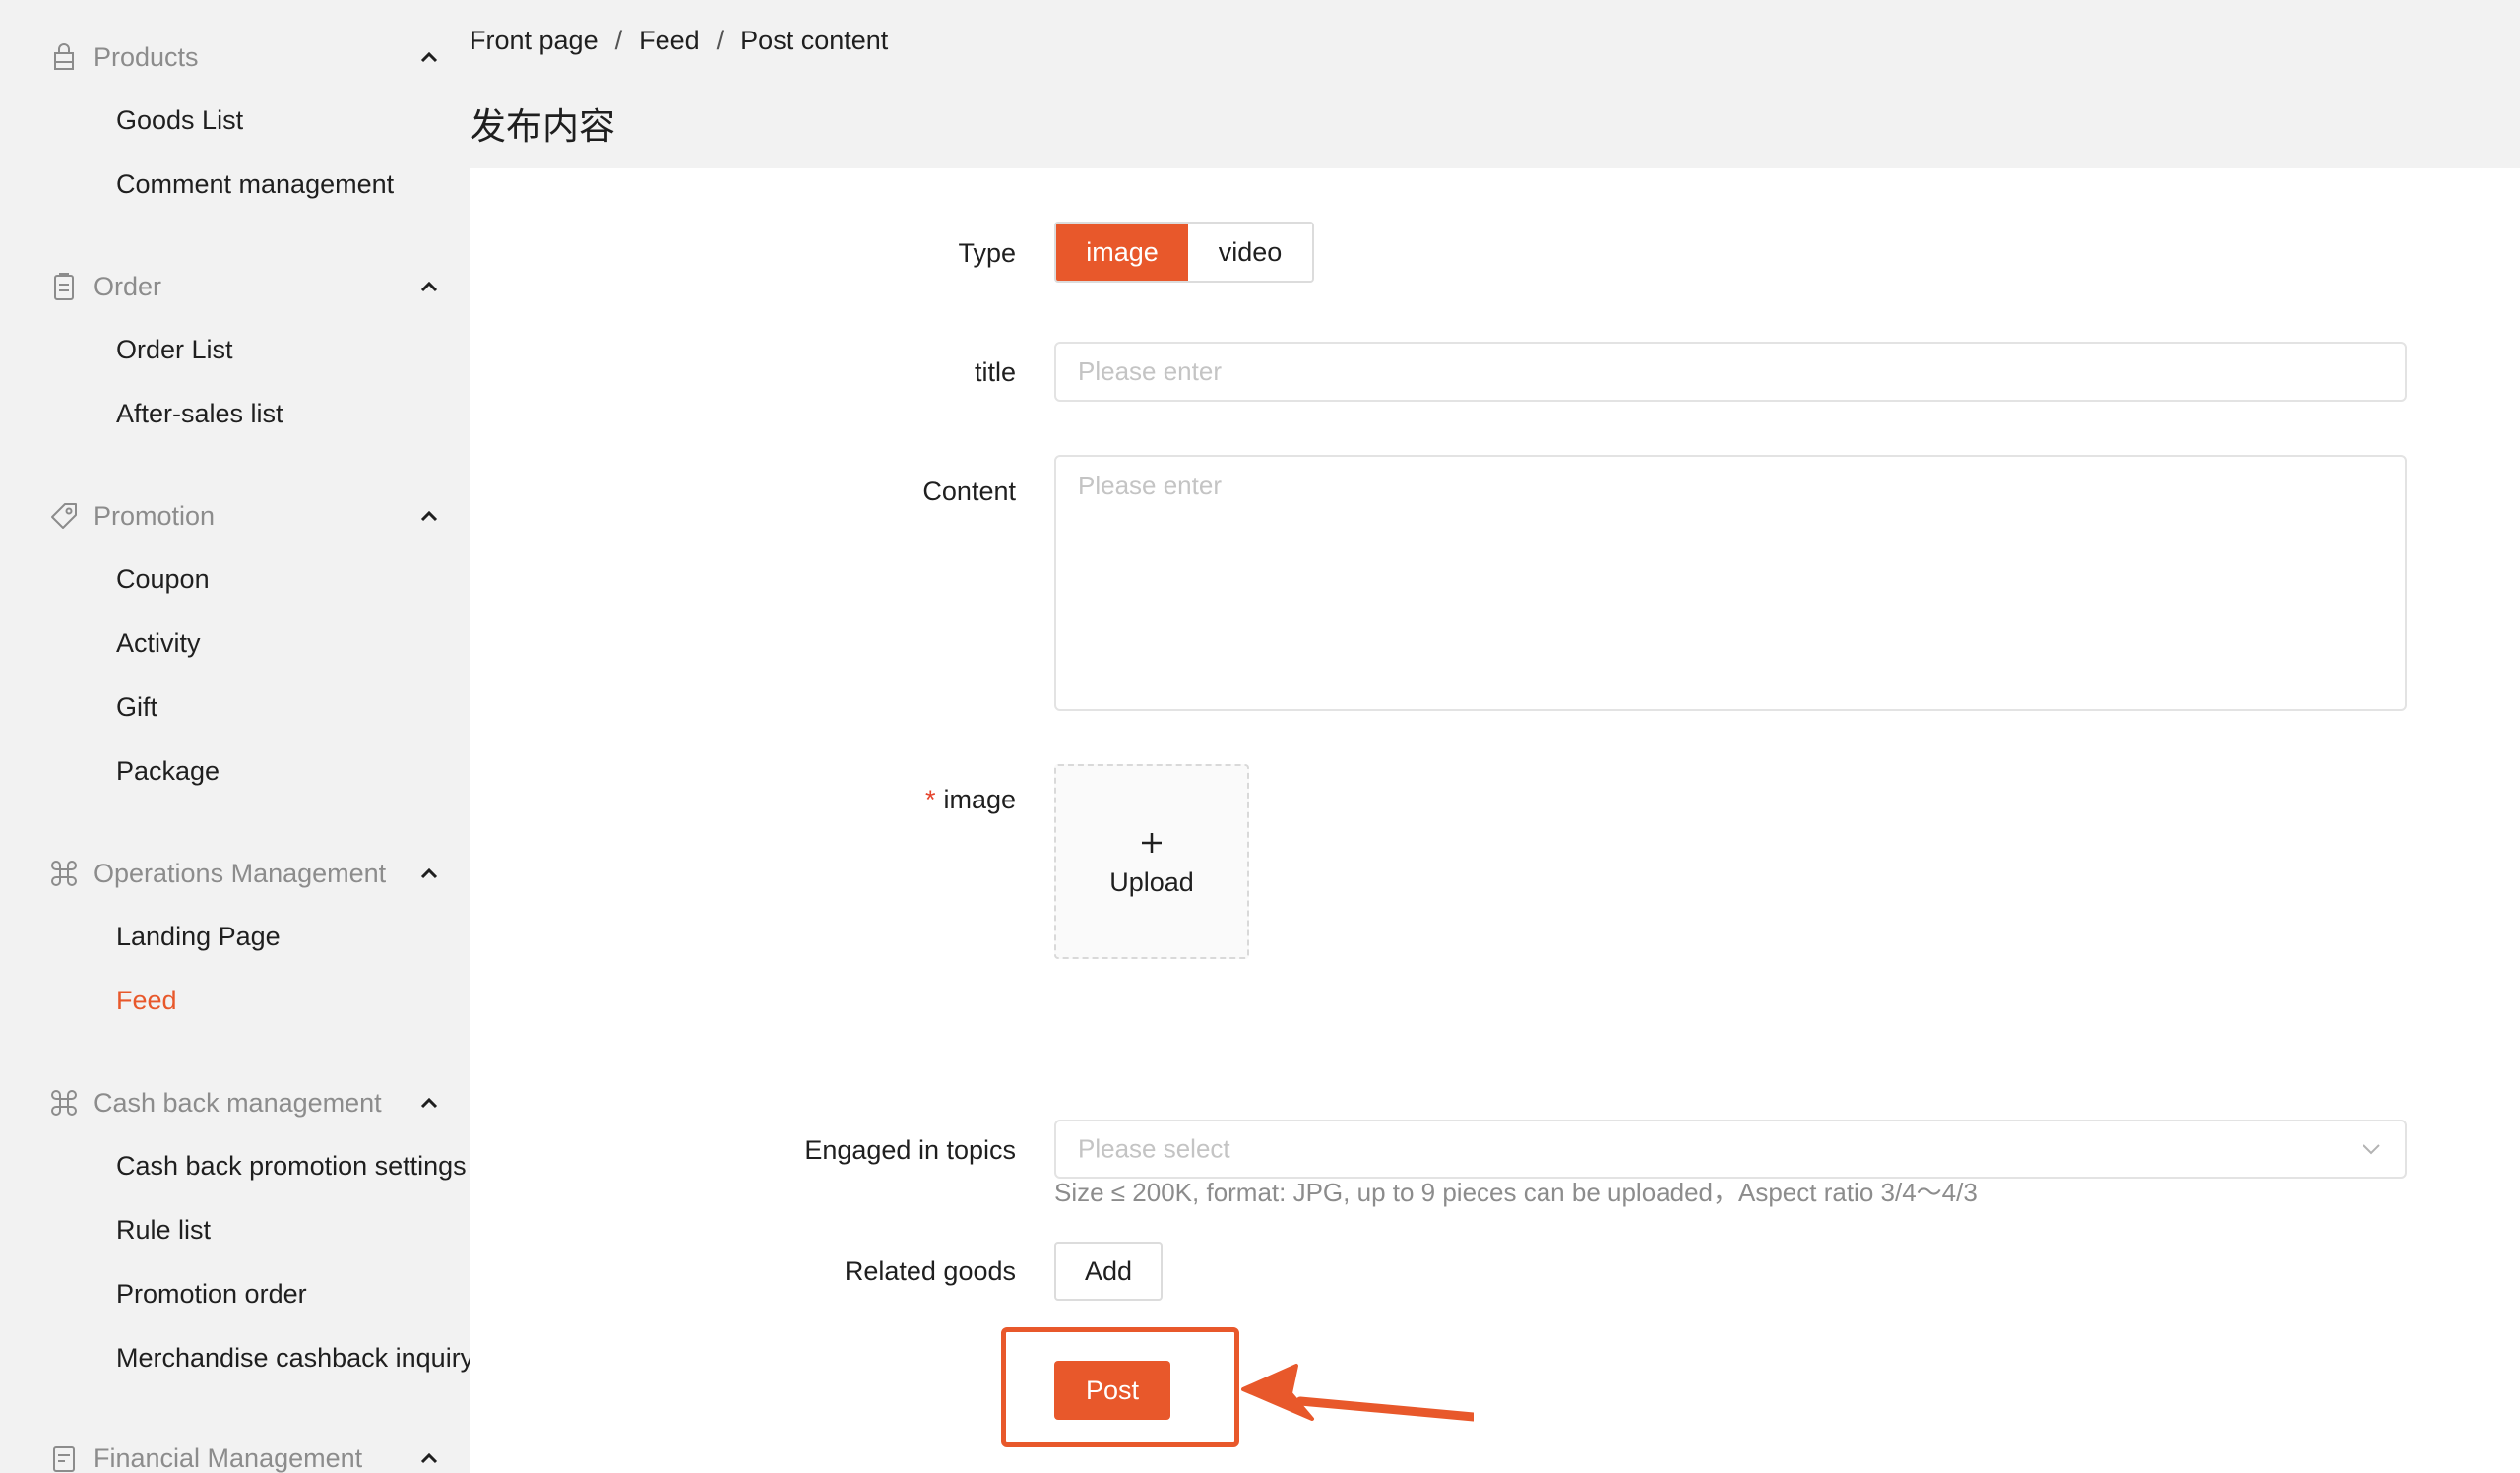 The width and height of the screenshot is (2520, 1473). Describe the element at coordinates (235, 643) in the screenshot. I see `sidebar-item-activity: Activity` at that location.